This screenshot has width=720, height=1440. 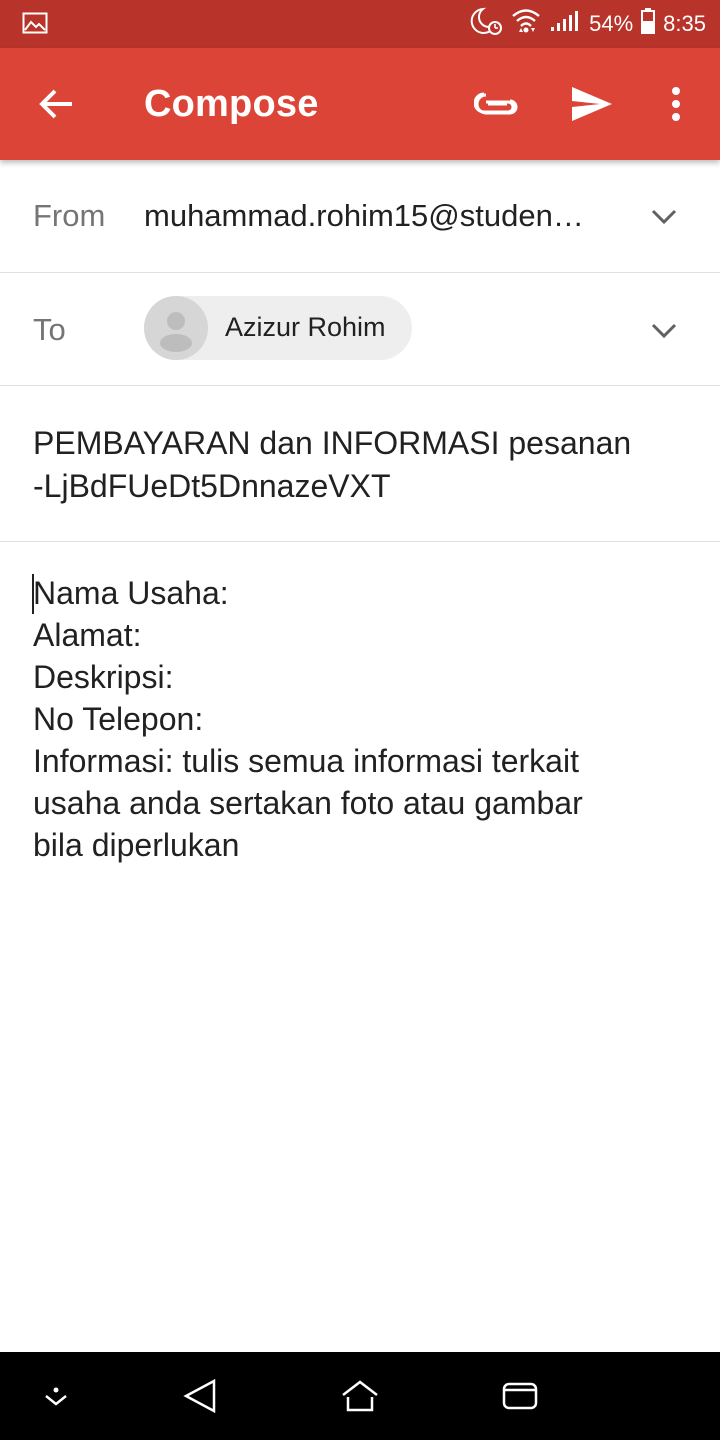 I want to click on body-line: Nama Usaha:, so click(x=131, y=593).